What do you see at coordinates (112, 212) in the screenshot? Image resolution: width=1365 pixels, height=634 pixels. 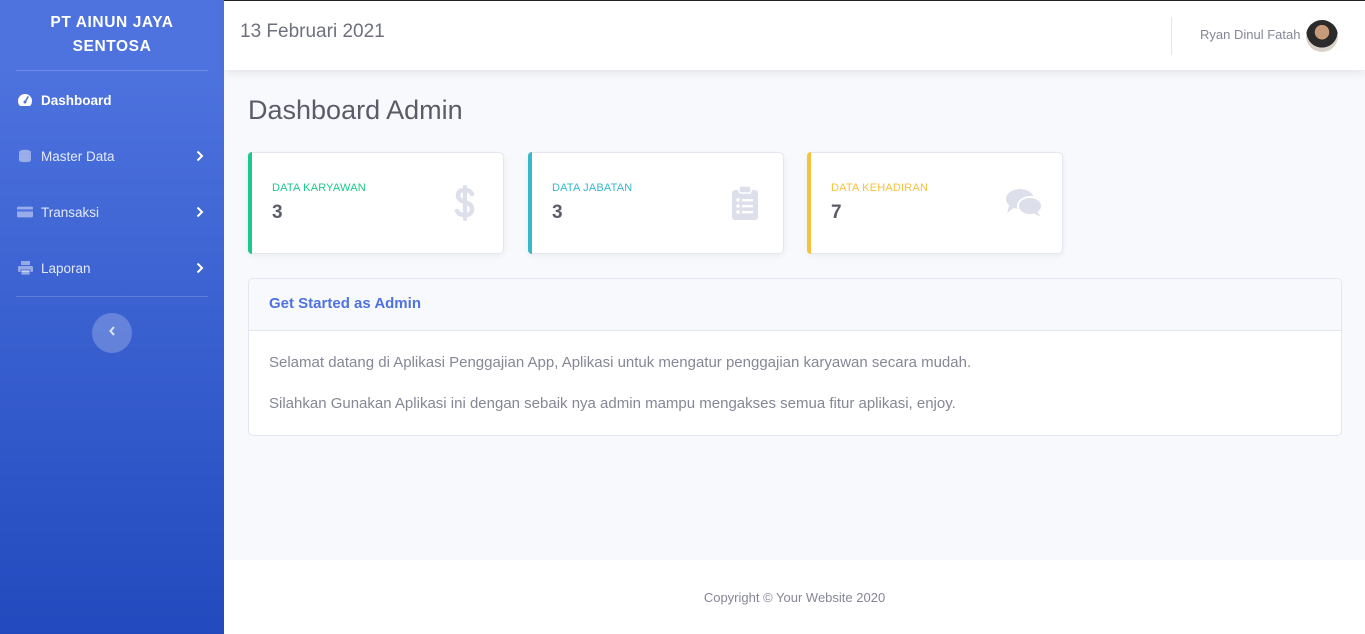 I see `sidebar-item-transaksi: Transaksi` at bounding box center [112, 212].